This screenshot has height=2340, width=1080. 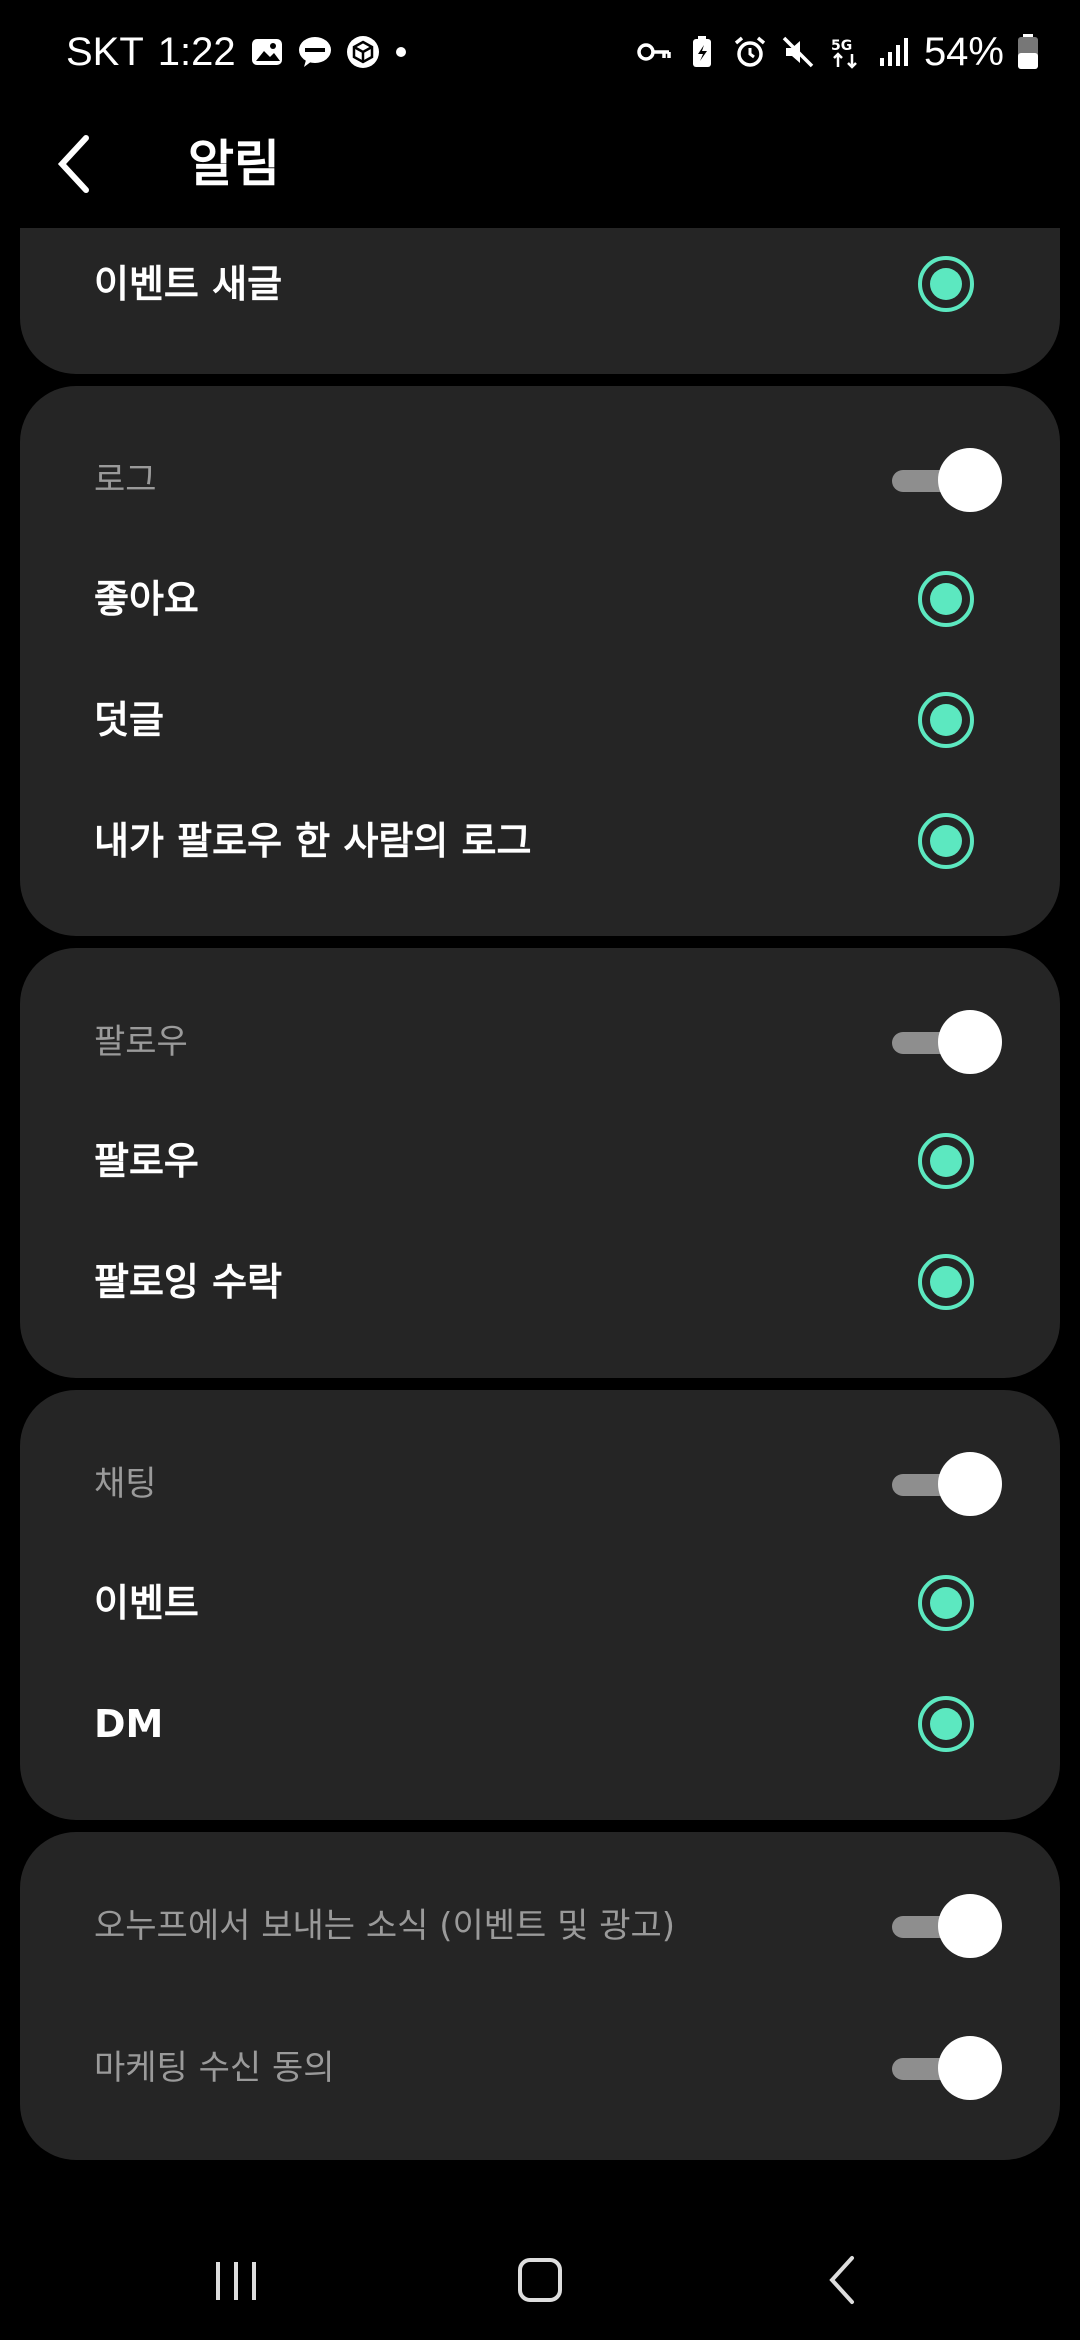 I want to click on section-label: 팔로우, so click(x=141, y=1042).